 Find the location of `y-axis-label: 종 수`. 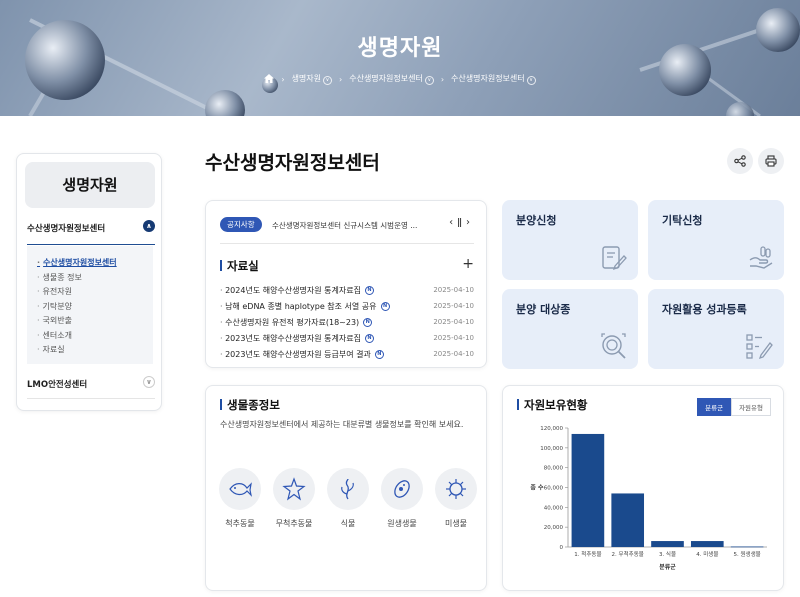

y-axis-label: 종 수 is located at coordinates (537, 488).